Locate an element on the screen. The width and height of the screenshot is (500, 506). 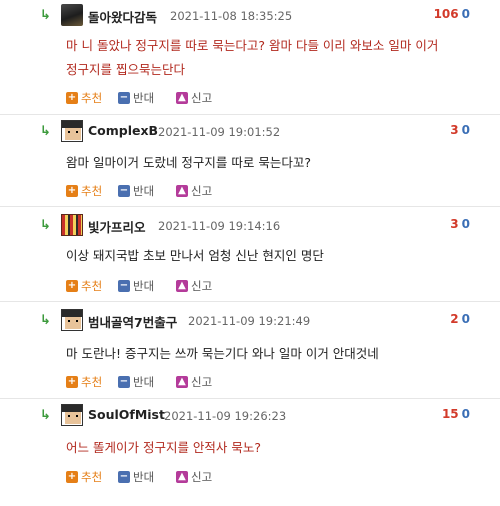
vote-count: 15 0 is located at coordinates (456, 414).